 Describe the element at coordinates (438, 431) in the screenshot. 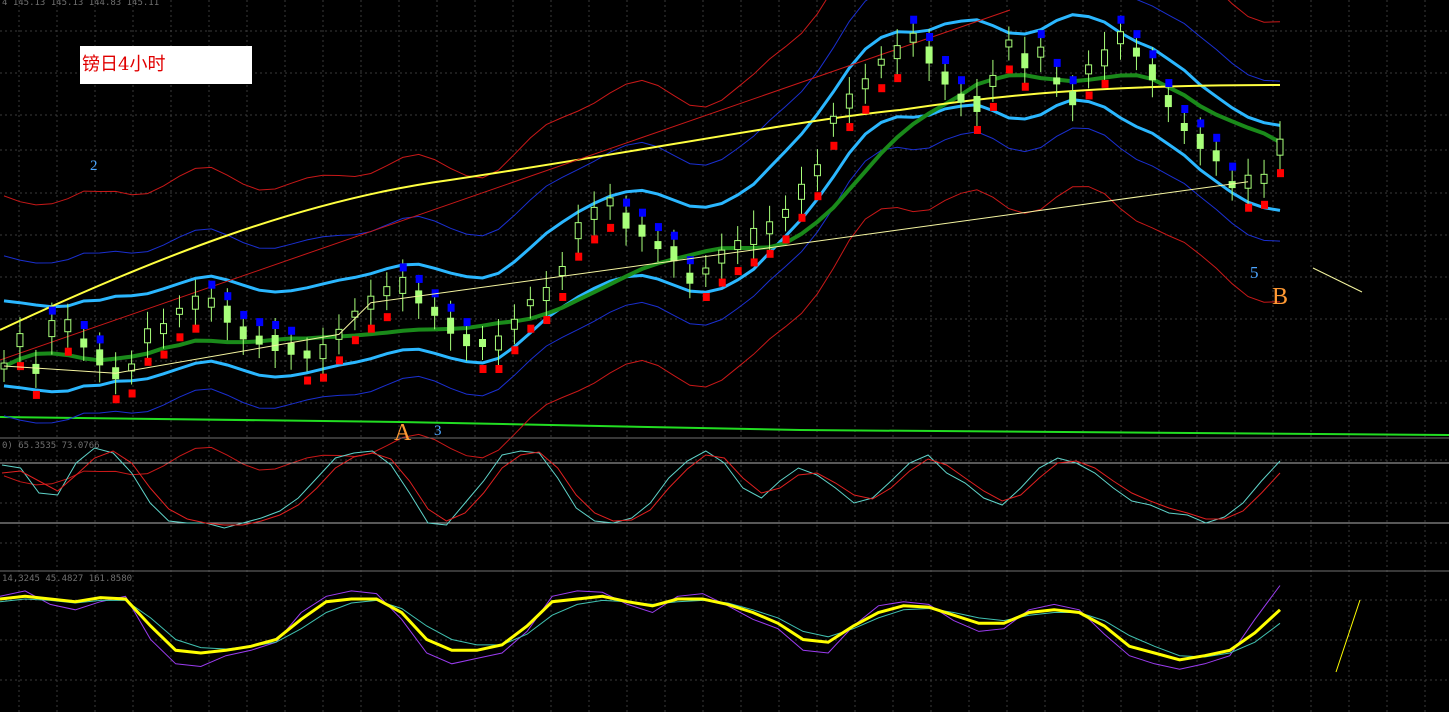

I see `wave-label-3: 3` at that location.